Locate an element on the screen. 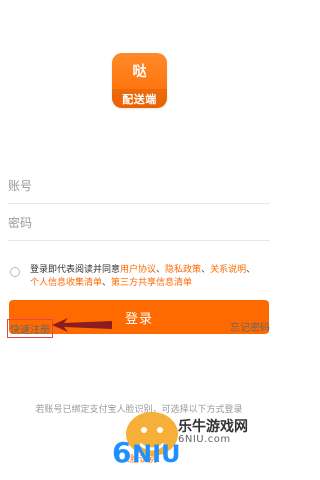 Image resolution: width=320 pixels, height=480 pixels. logo-mark: 哒 is located at coordinates (139, 71).